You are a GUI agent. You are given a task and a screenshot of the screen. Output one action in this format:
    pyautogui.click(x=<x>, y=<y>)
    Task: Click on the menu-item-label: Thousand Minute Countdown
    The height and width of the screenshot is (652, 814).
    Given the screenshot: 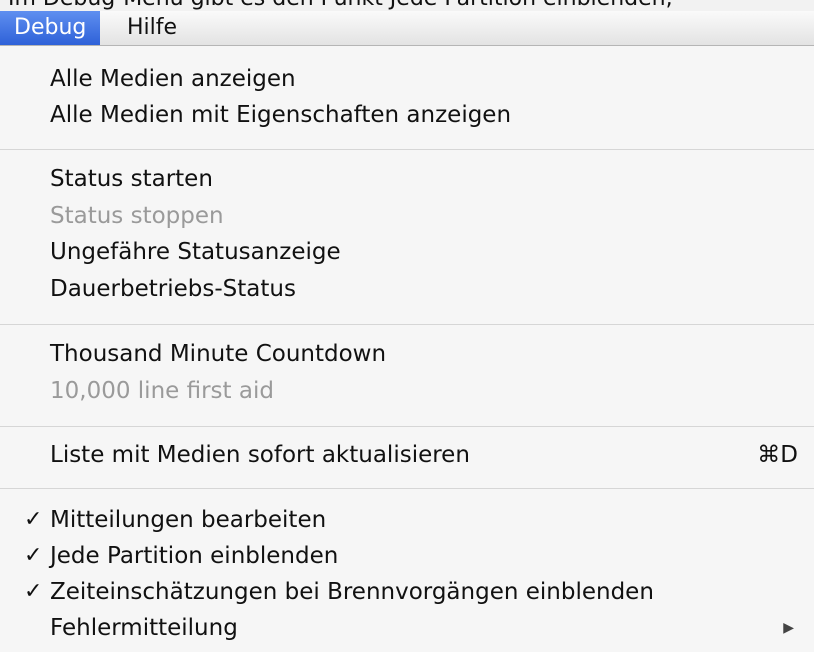 What is the action you would take?
    pyautogui.click(x=218, y=354)
    